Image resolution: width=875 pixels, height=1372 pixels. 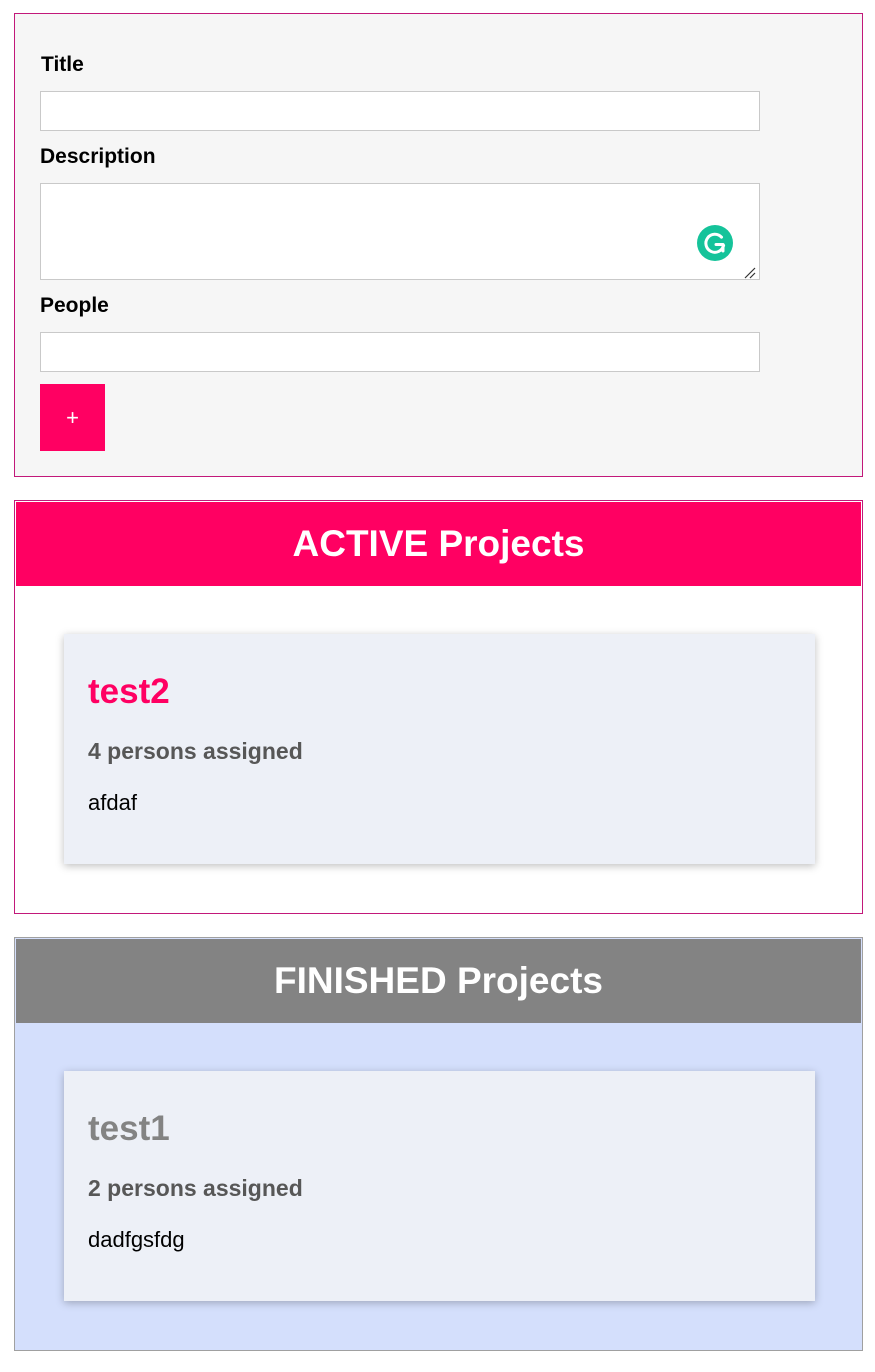 What do you see at coordinates (750, 272) in the screenshot?
I see `resize-grip-icon` at bounding box center [750, 272].